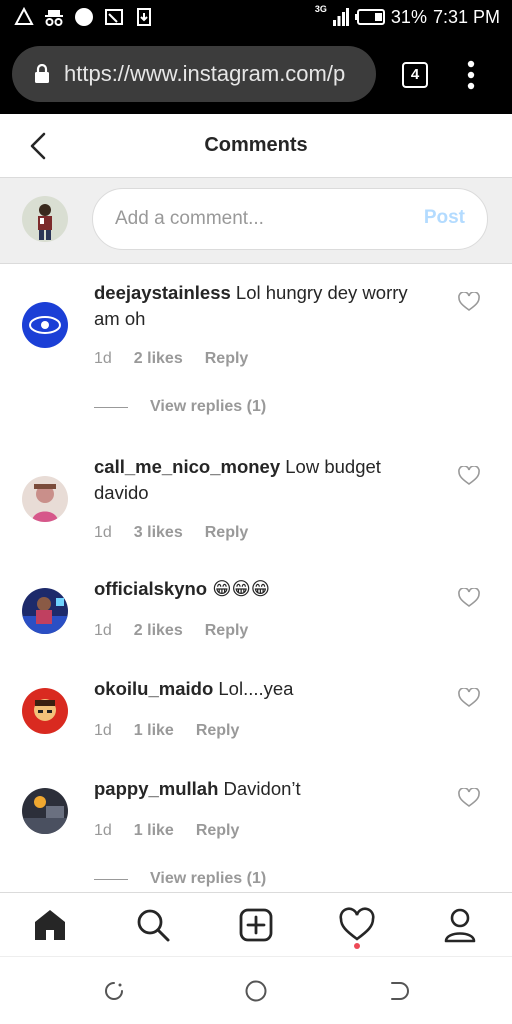 The width and height of the screenshot is (512, 1024). Describe the element at coordinates (153, 688) in the screenshot. I see `comment-username: okoilu_maido` at that location.